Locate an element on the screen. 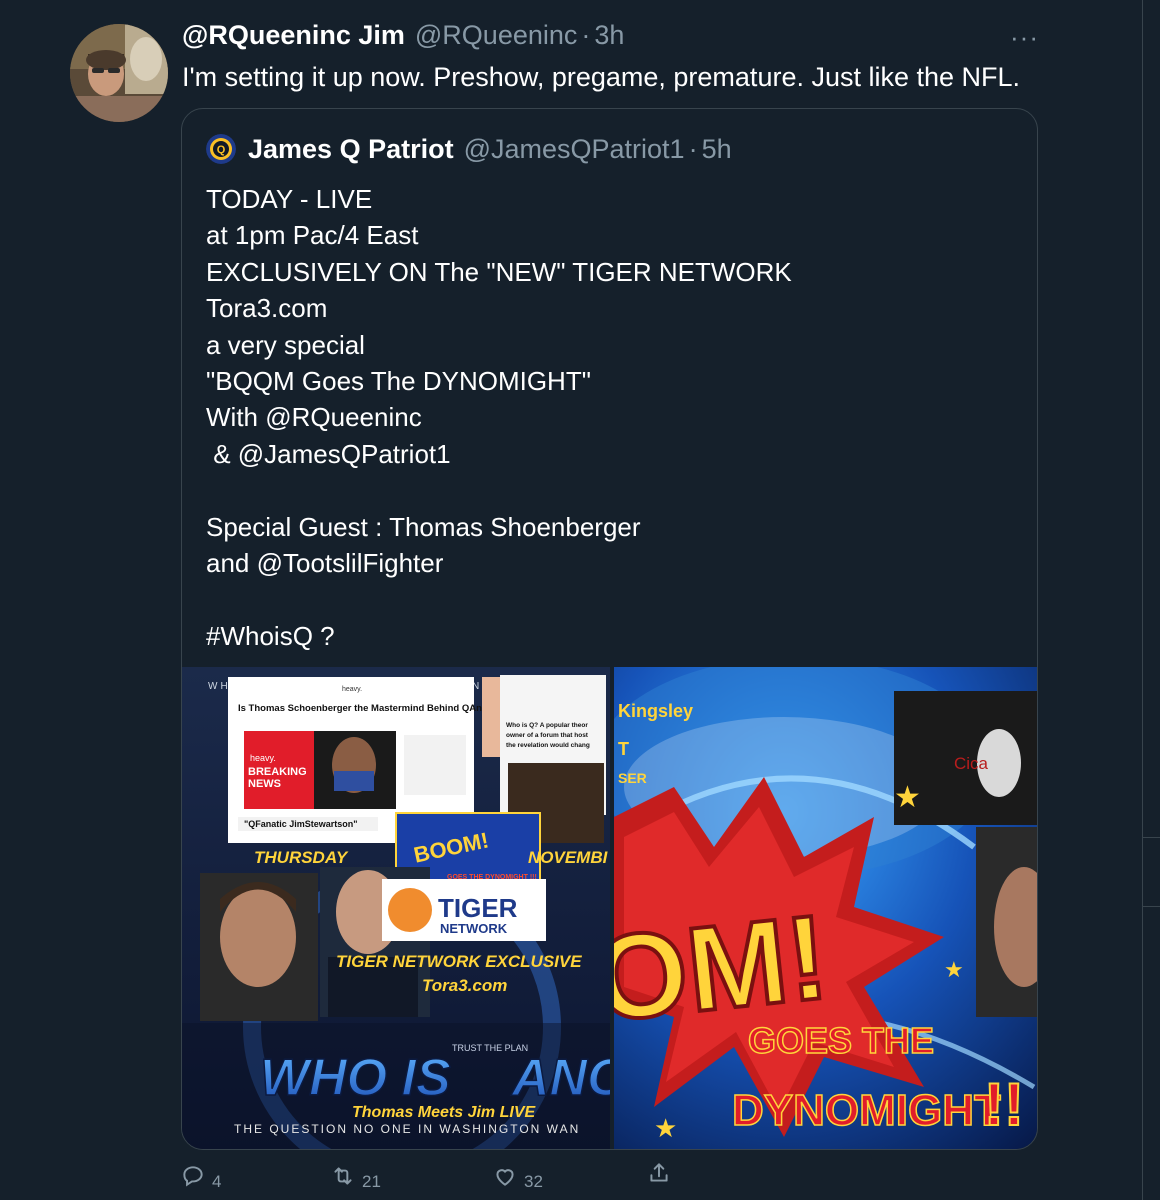 This screenshot has height=1200, width=1160. quoted-handle: @JamesQPatriot1 is located at coordinates (574, 149).